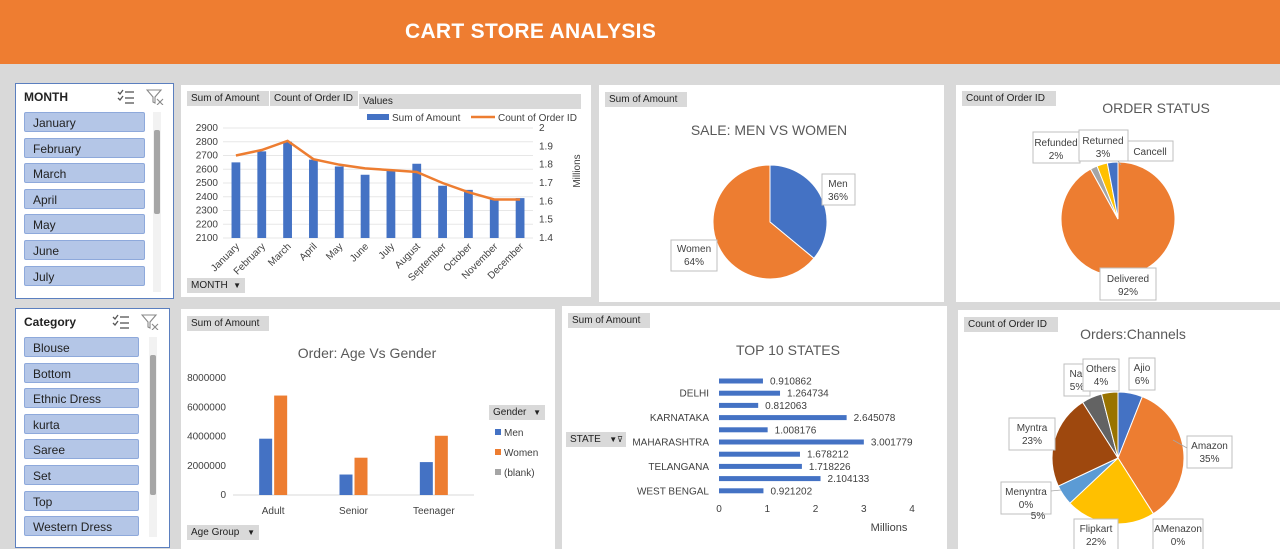 This screenshot has width=1280, height=549. What do you see at coordinates (521, 453) in the screenshot?
I see `legend-label: Women` at bounding box center [521, 453].